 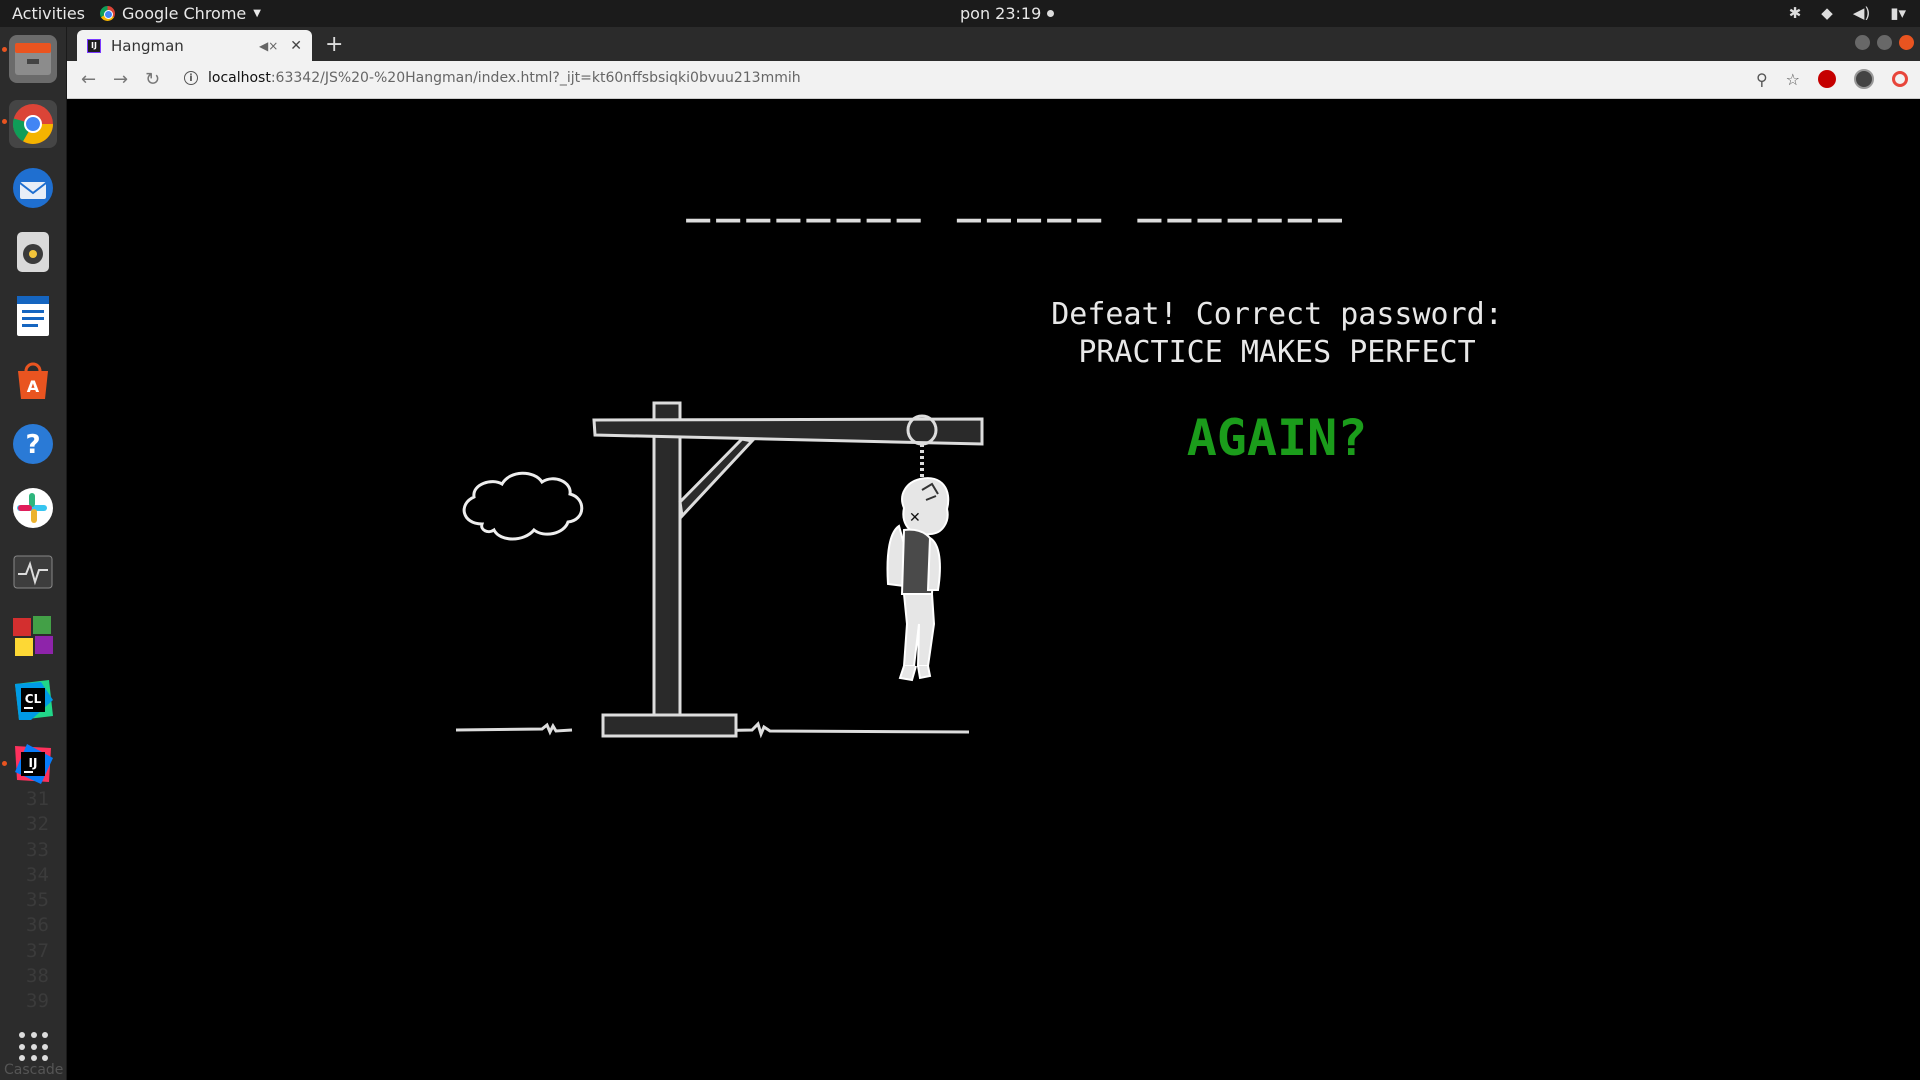 I want to click on gallows-drawing: ✕, so click(x=719, y=570).